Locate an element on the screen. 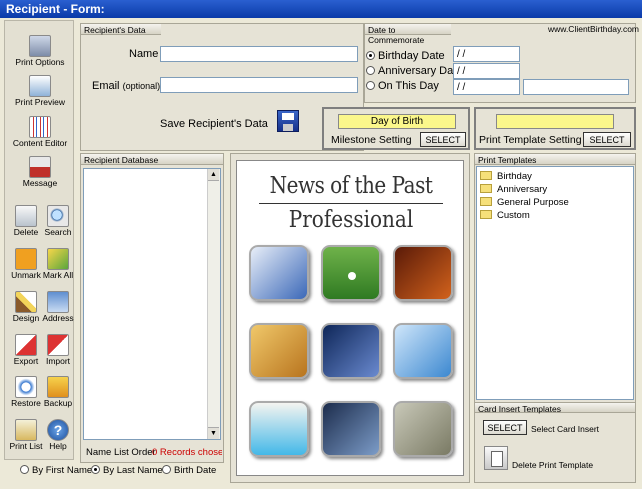 The width and height of the screenshot is (642, 489). mark-all-button: Mark All is located at coordinates (58, 264).